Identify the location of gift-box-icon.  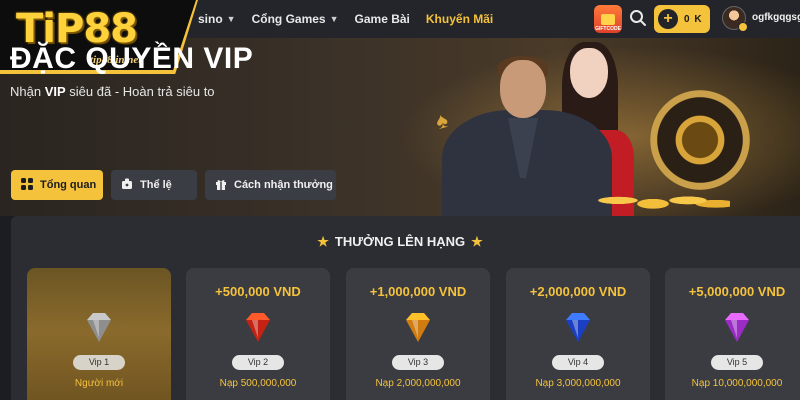
(608, 19).